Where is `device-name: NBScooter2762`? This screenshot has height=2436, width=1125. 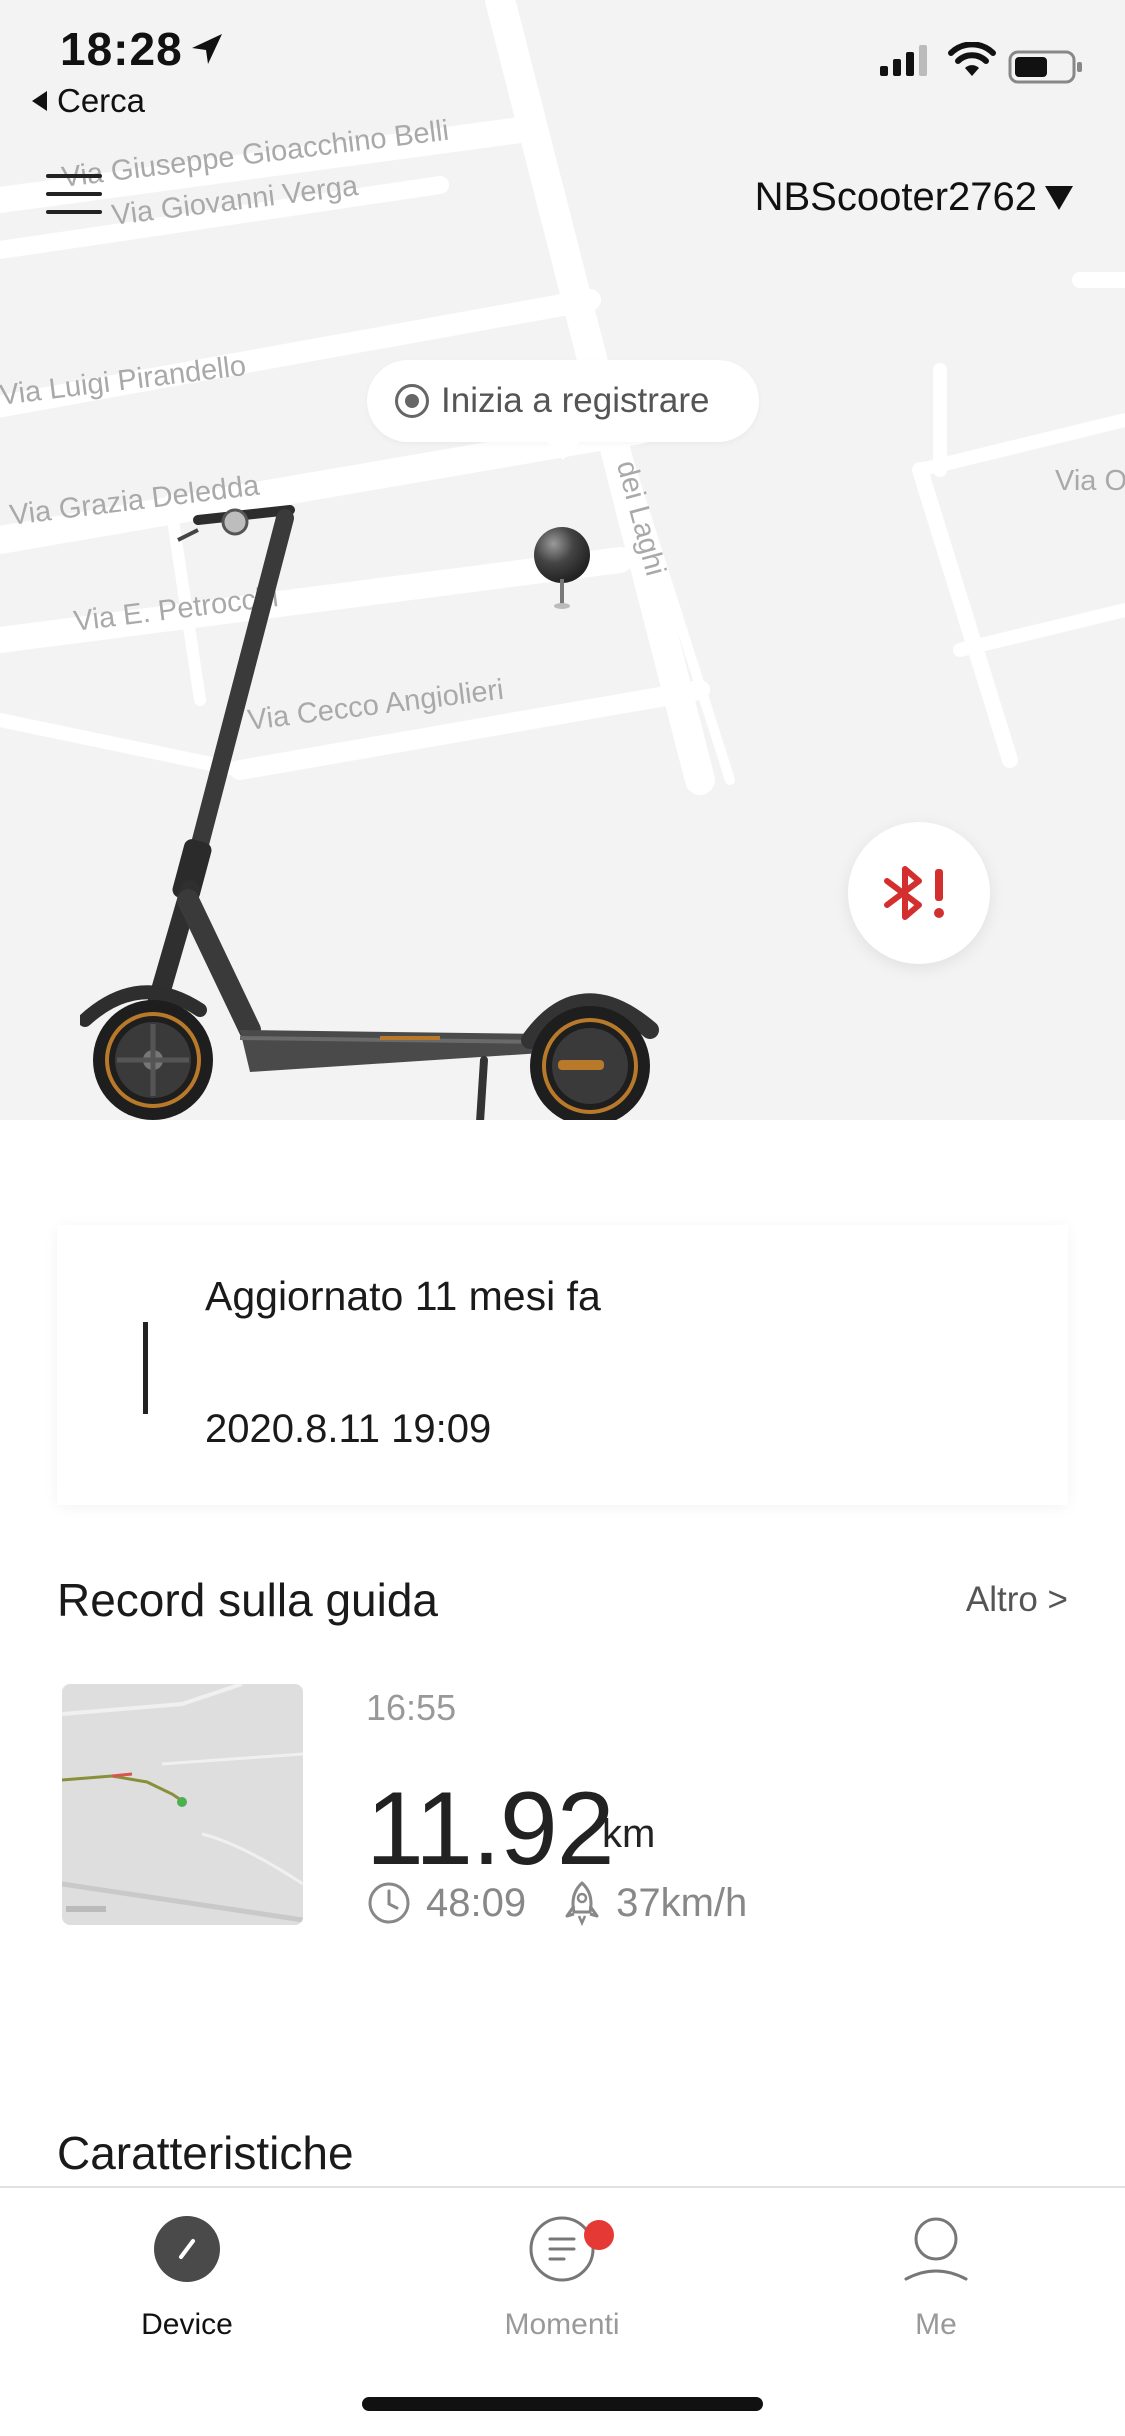 device-name: NBScooter2762 is located at coordinates (895, 197).